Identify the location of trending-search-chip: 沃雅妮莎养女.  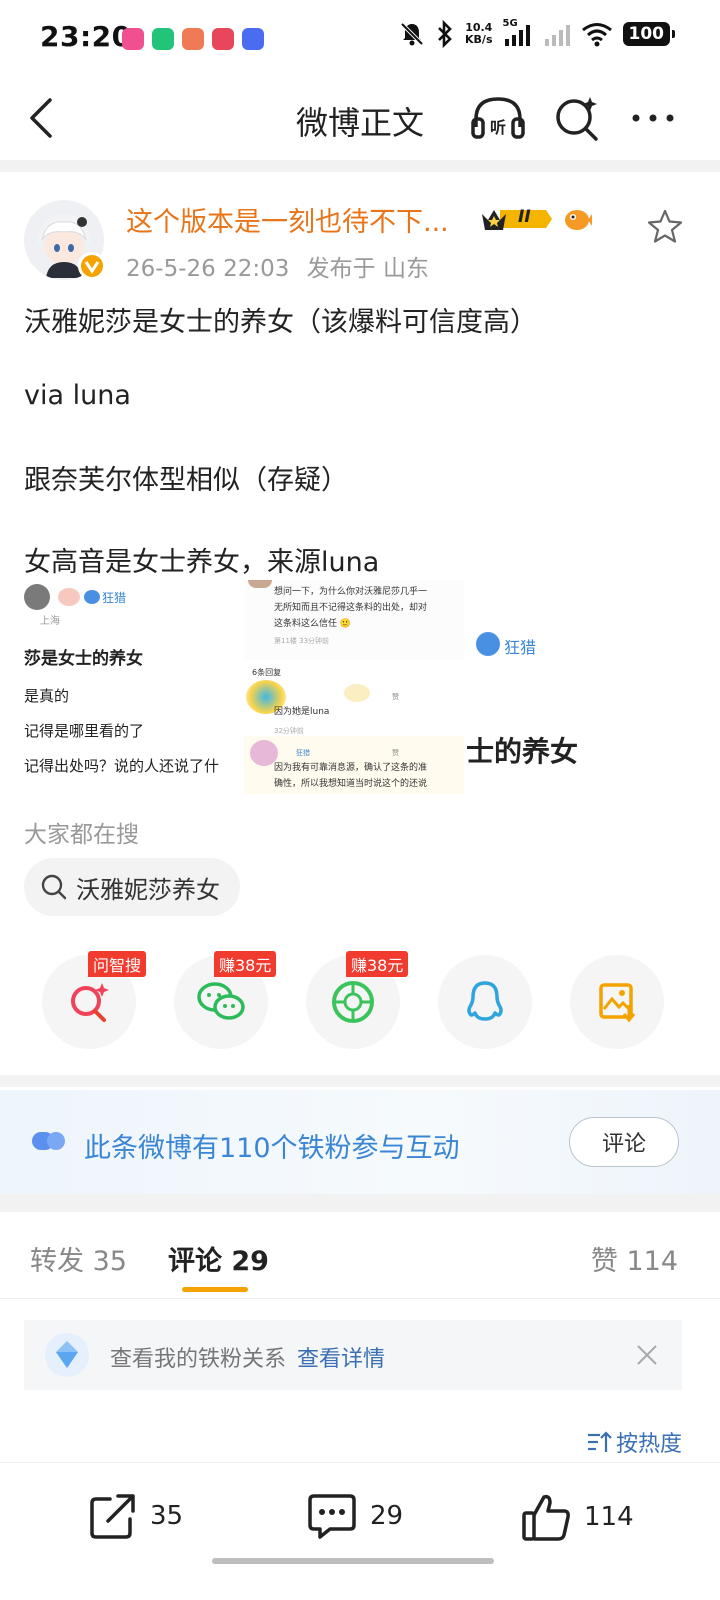
(132, 887).